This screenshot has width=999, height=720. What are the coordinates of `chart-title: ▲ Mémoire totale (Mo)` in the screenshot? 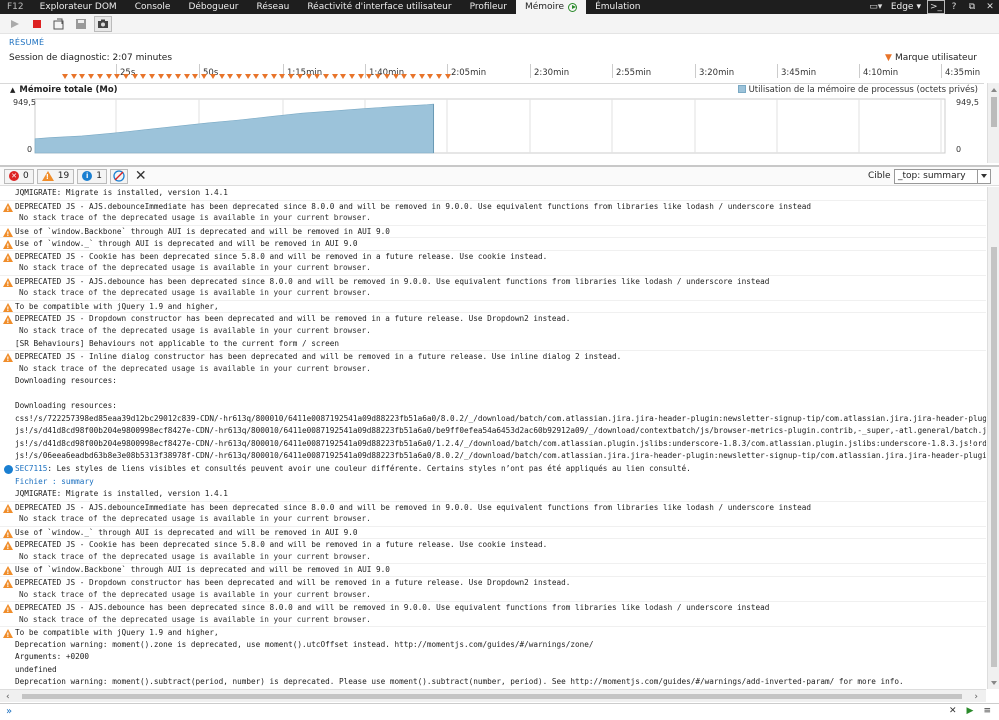 It's located at (64, 90).